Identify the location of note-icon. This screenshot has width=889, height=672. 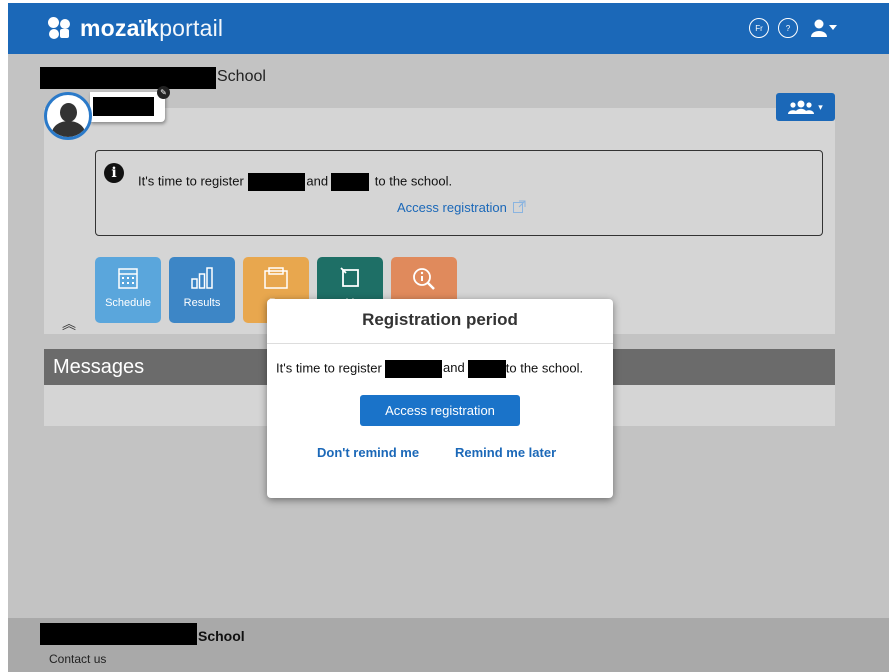
(350, 279).